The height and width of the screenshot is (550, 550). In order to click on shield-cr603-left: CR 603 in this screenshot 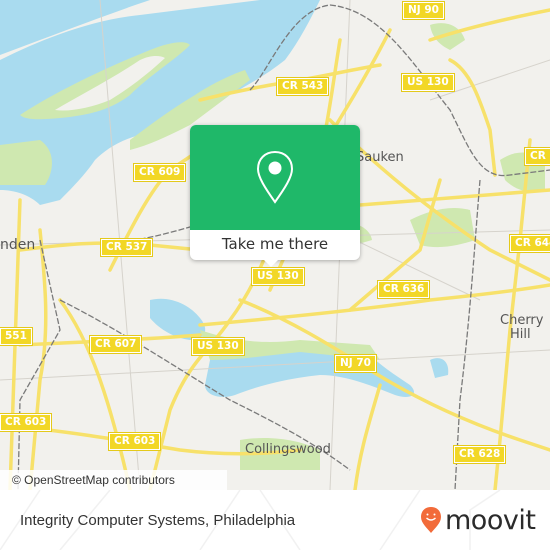, I will do `click(26, 422)`.